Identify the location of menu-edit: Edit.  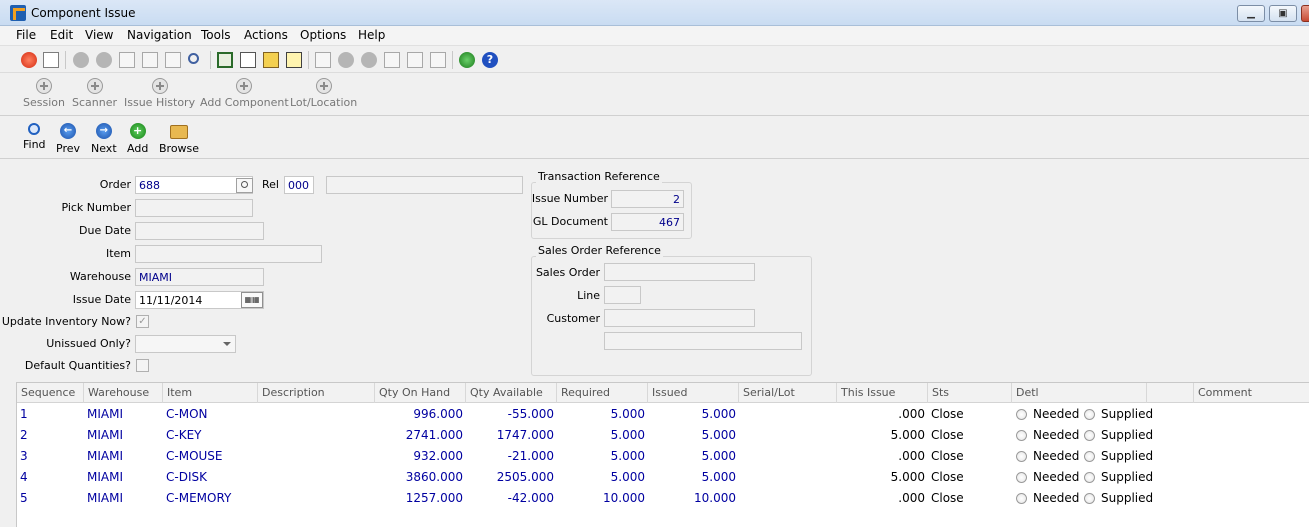
(61, 35).